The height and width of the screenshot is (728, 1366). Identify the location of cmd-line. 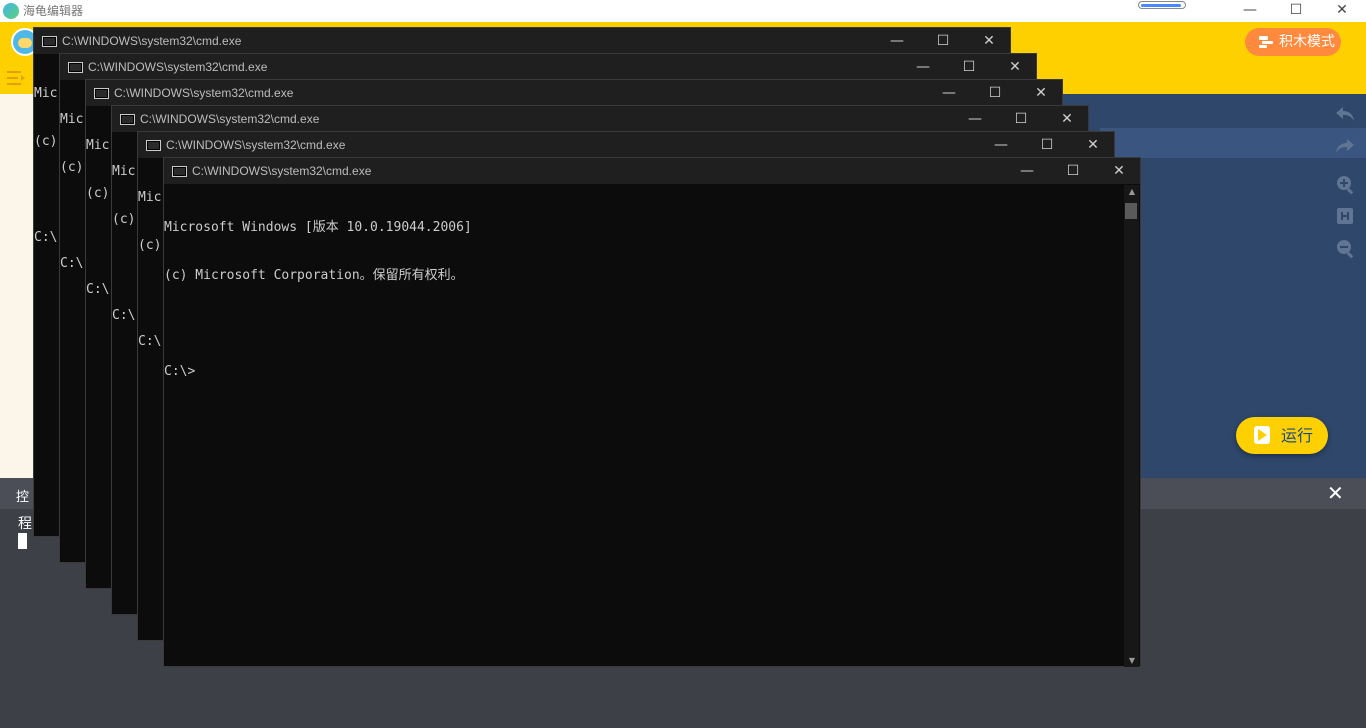
(318, 324).